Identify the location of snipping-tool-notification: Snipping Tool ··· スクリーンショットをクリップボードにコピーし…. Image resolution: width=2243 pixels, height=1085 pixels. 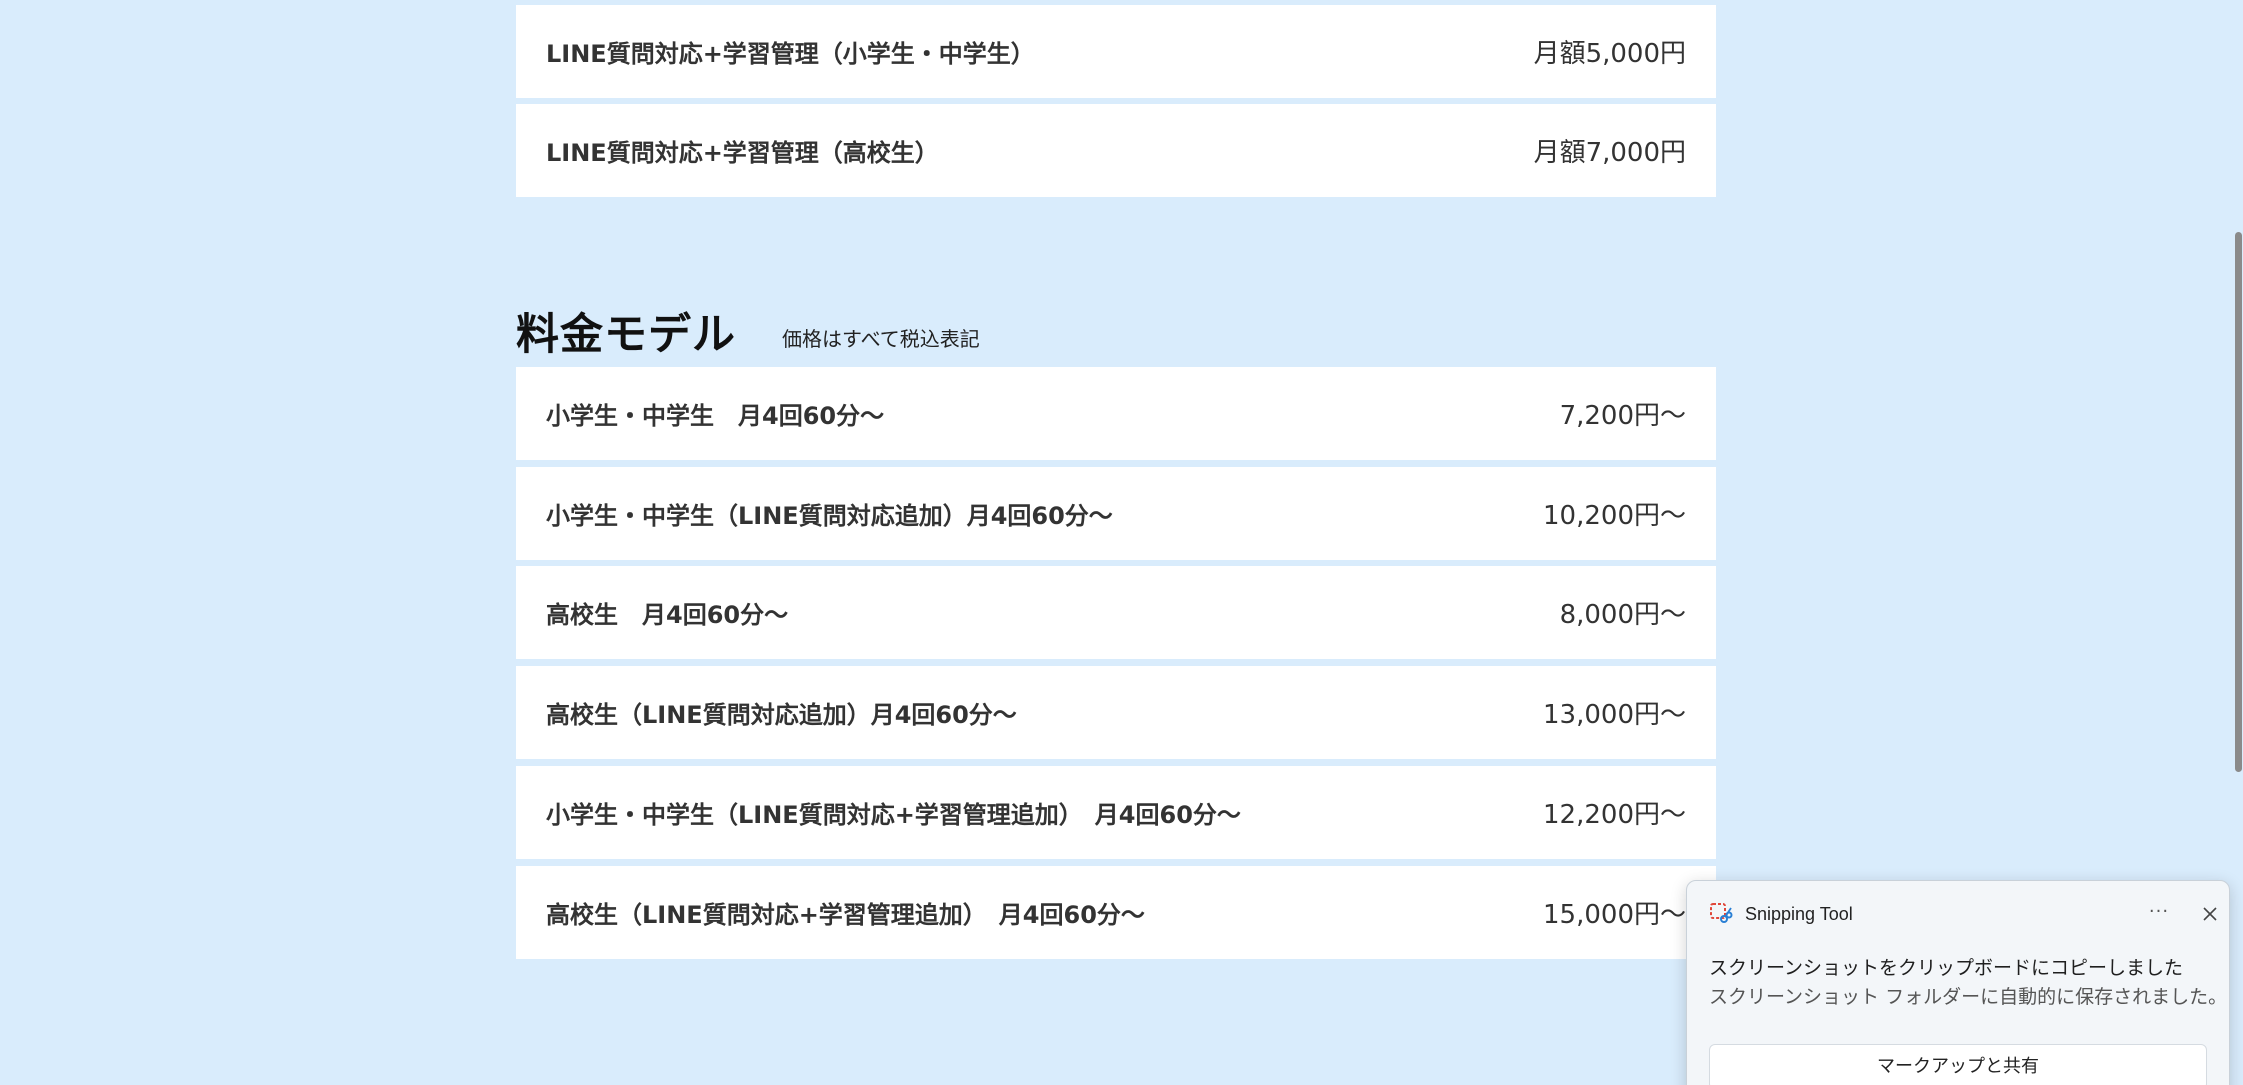
(1958, 982).